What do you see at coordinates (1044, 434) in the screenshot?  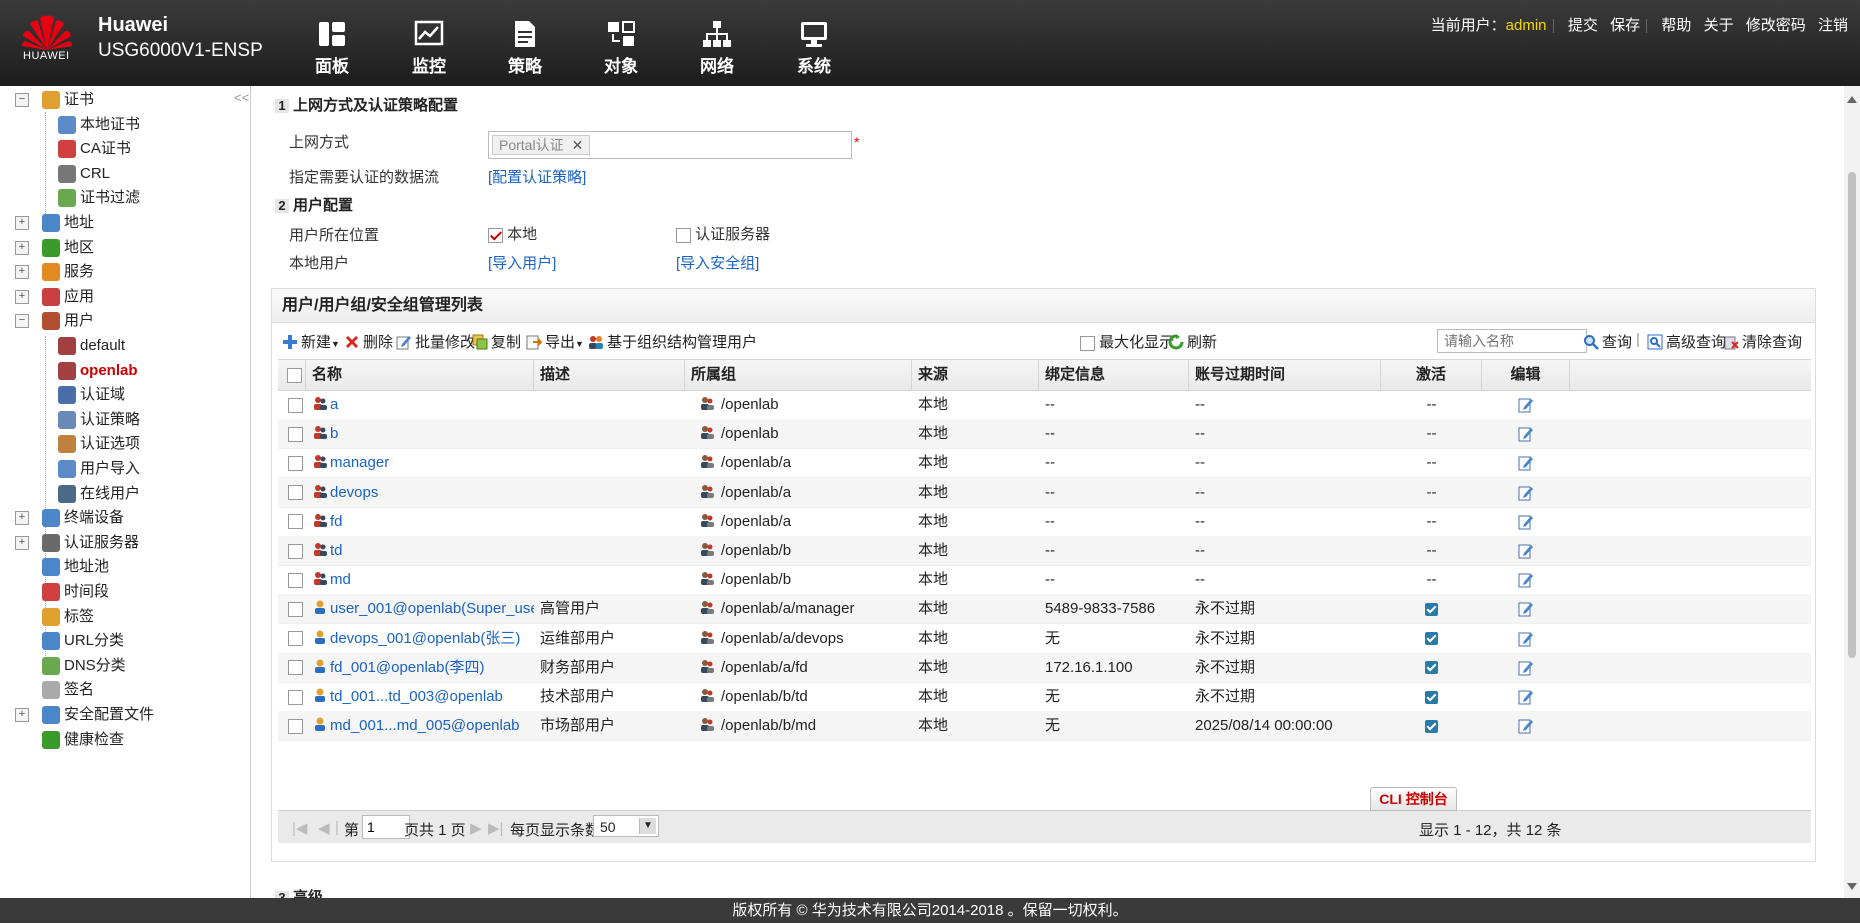 I see `table-row: b/openlab 本地 -- -- --` at bounding box center [1044, 434].